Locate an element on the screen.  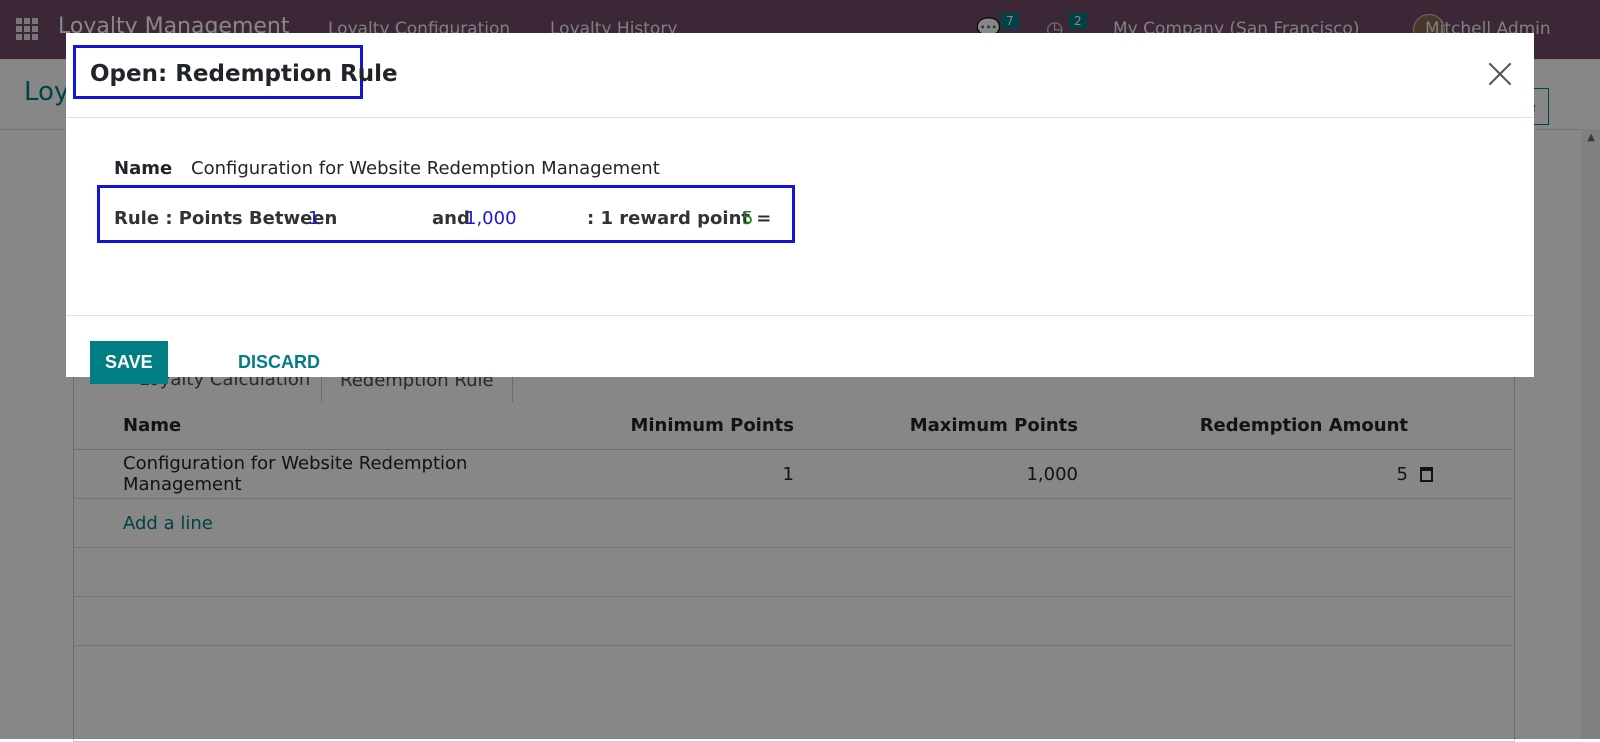
modal-title: Open: Redemption Rule is located at coordinates (244, 74).